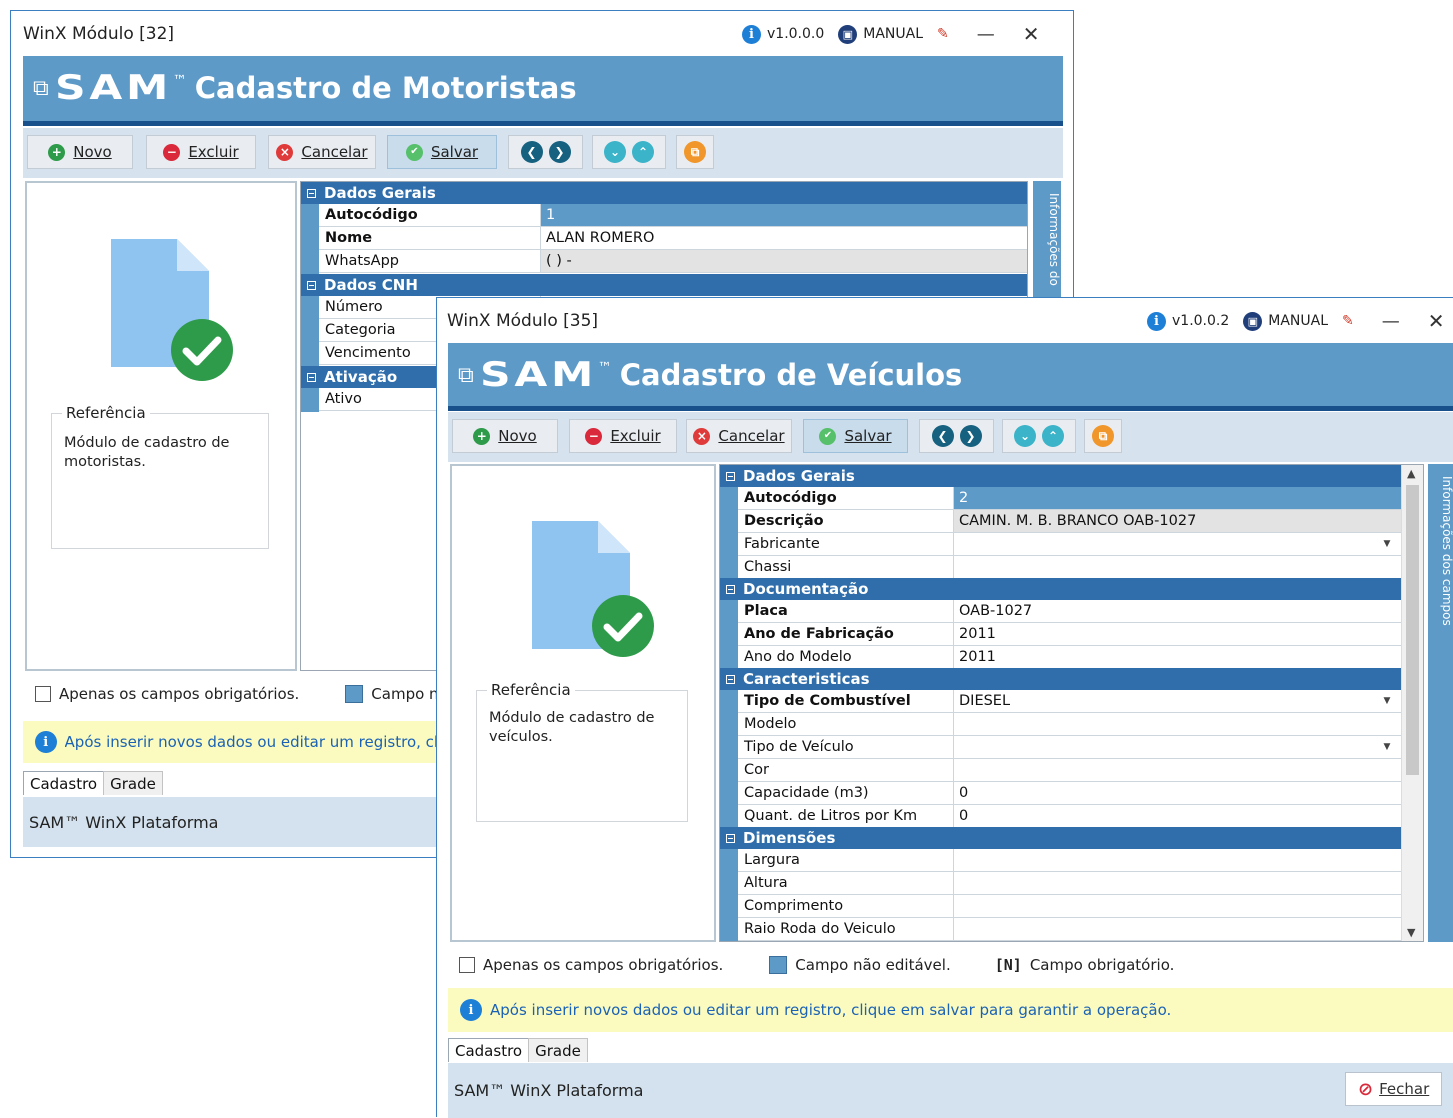 The image size is (1453, 1118). Describe the element at coordinates (956, 436) in the screenshot. I see `prev-next-group: ❮ ❯` at that location.